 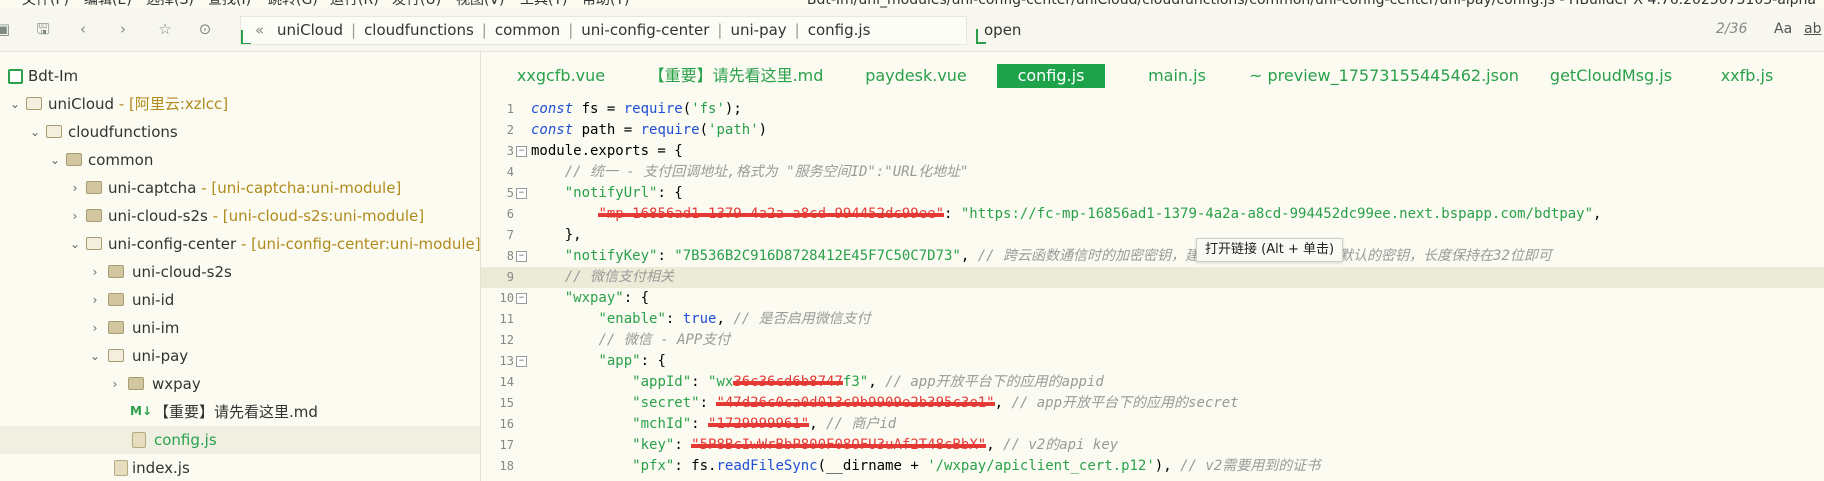 What do you see at coordinates (240, 132) in the screenshot?
I see `tree-item-cloudfunctions: ⌄ cloudfunctions` at bounding box center [240, 132].